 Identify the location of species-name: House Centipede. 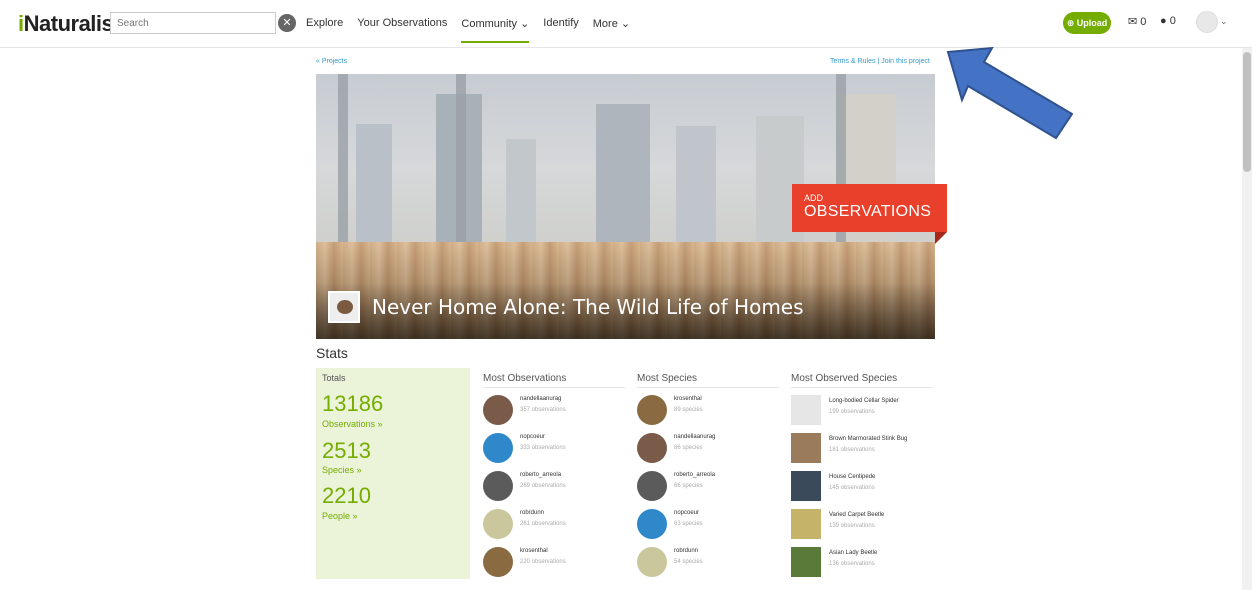
(852, 477).